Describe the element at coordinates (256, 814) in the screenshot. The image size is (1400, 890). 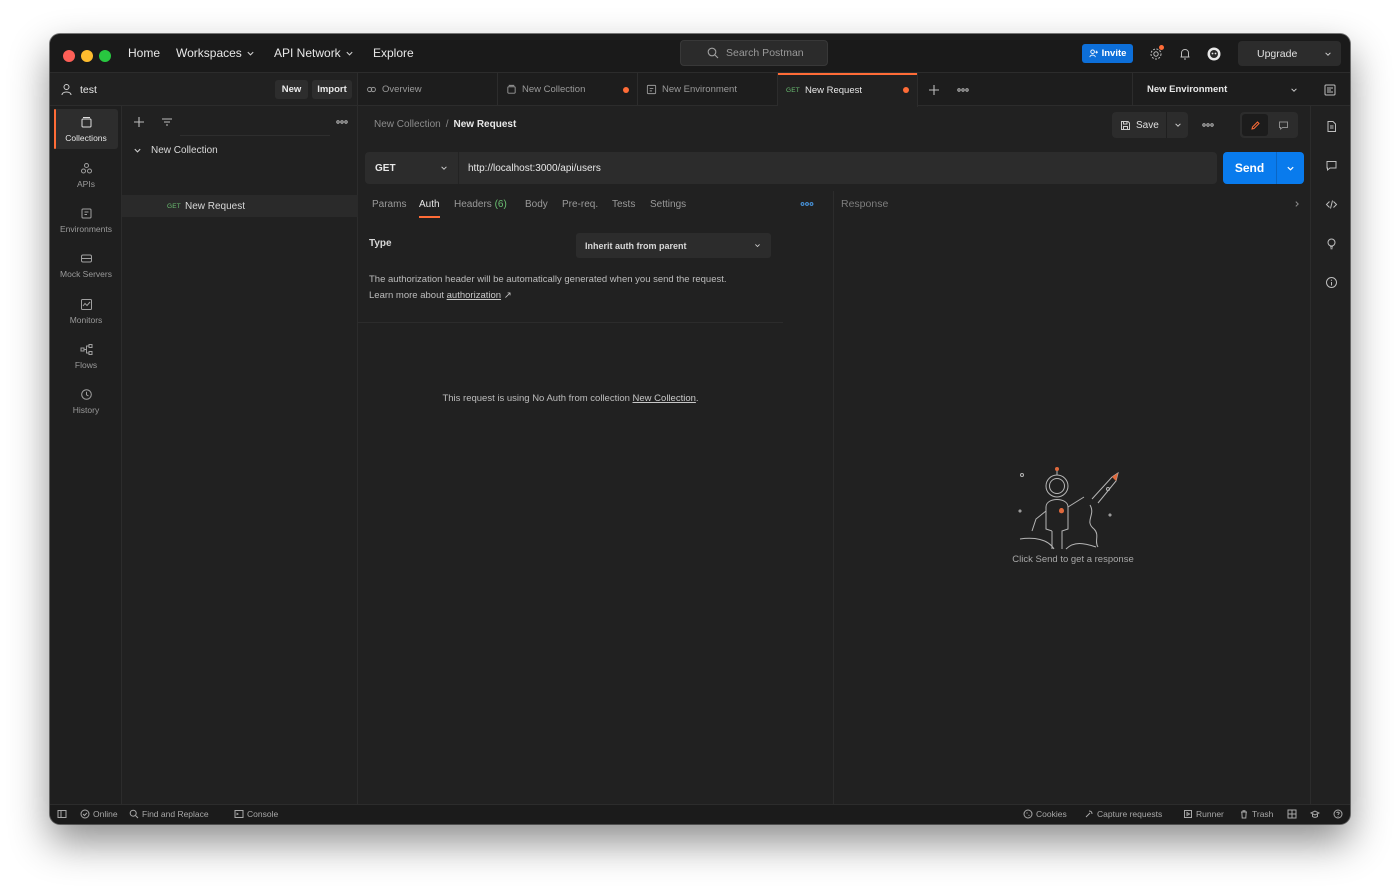
I see `console-button: Console` at that location.